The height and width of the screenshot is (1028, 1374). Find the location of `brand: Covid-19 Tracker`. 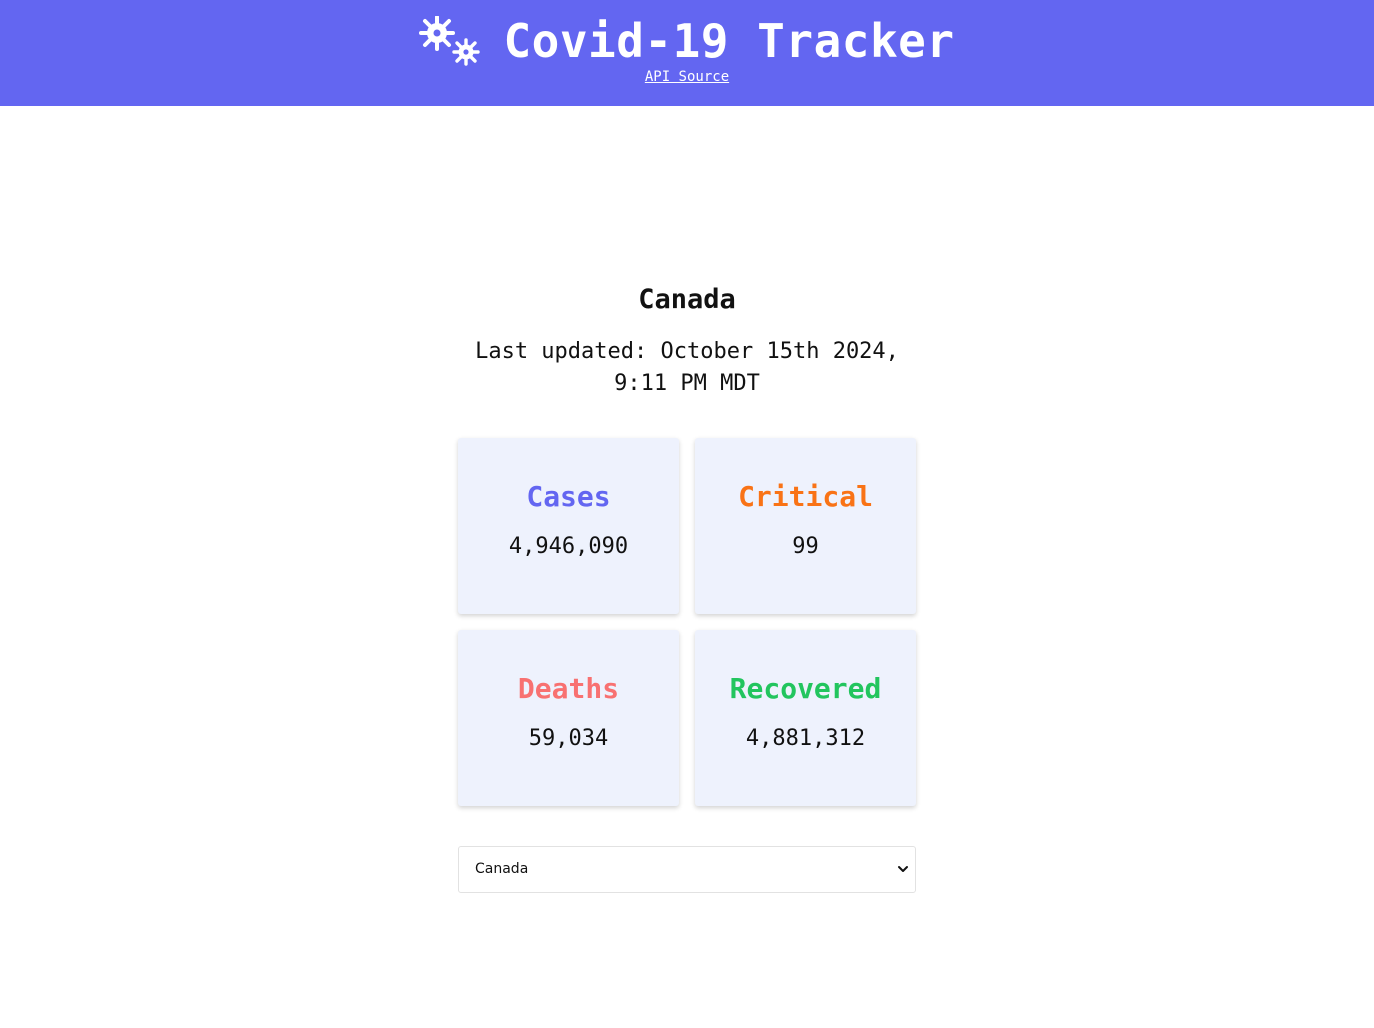

brand: Covid-19 Tracker is located at coordinates (687, 41).